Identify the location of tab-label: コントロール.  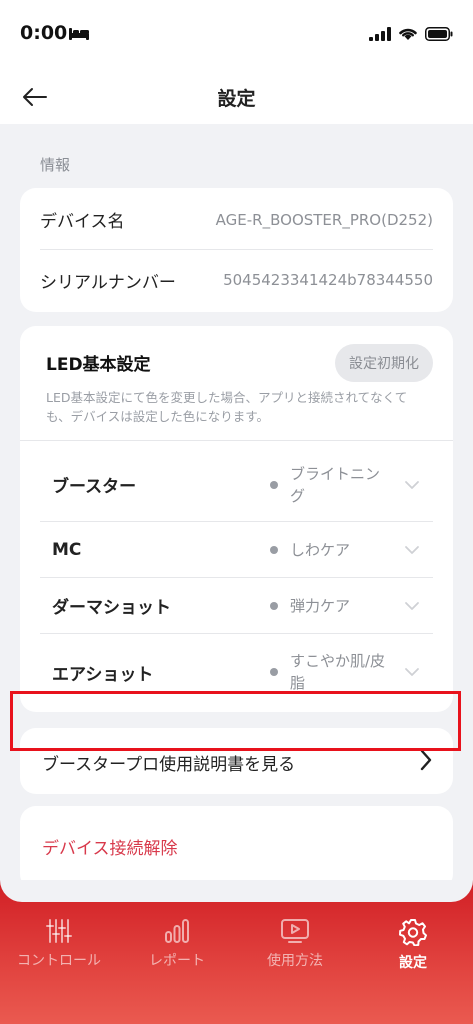
(59, 961).